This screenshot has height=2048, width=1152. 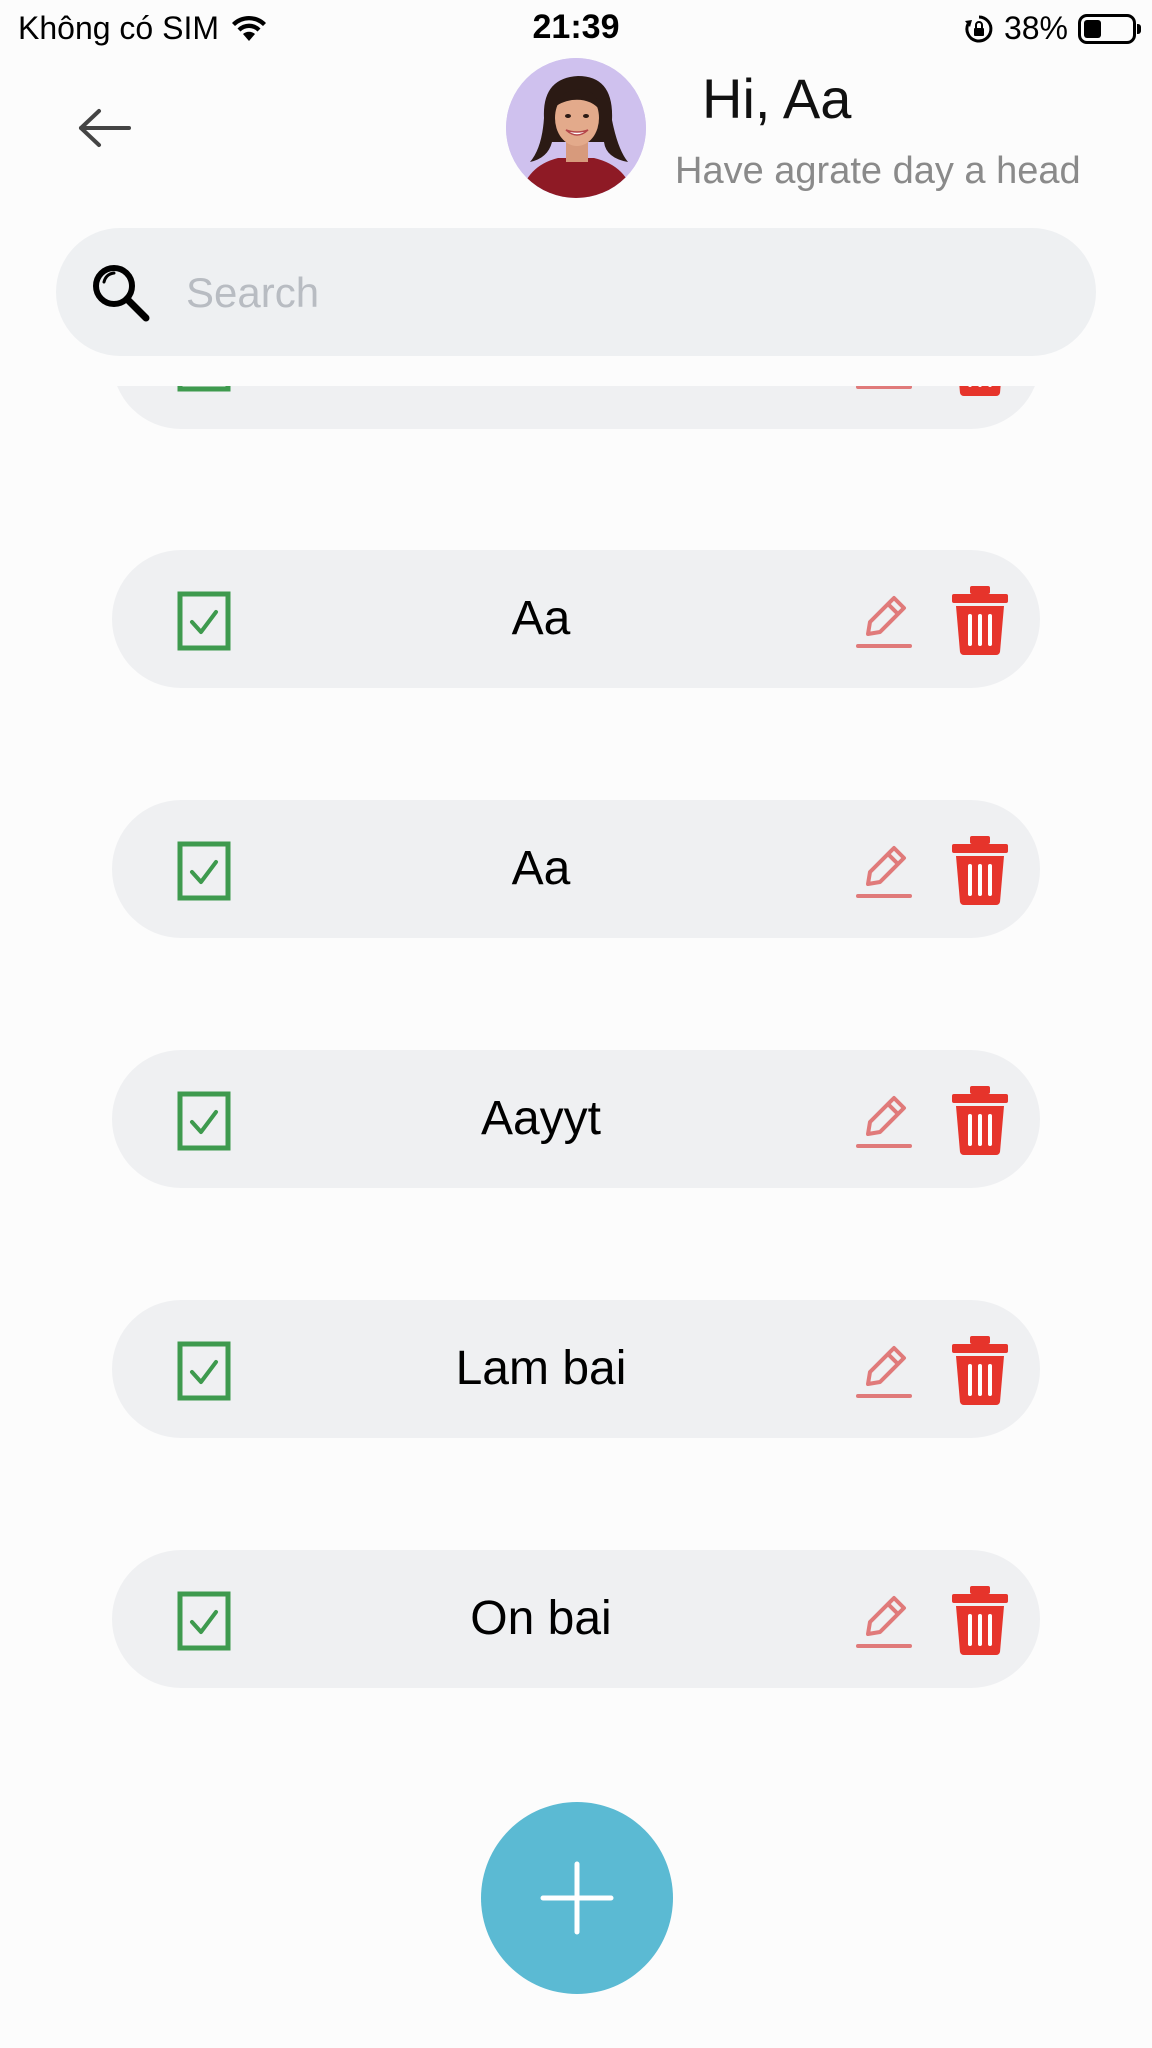 I want to click on user-avatar-image, so click(x=576, y=128).